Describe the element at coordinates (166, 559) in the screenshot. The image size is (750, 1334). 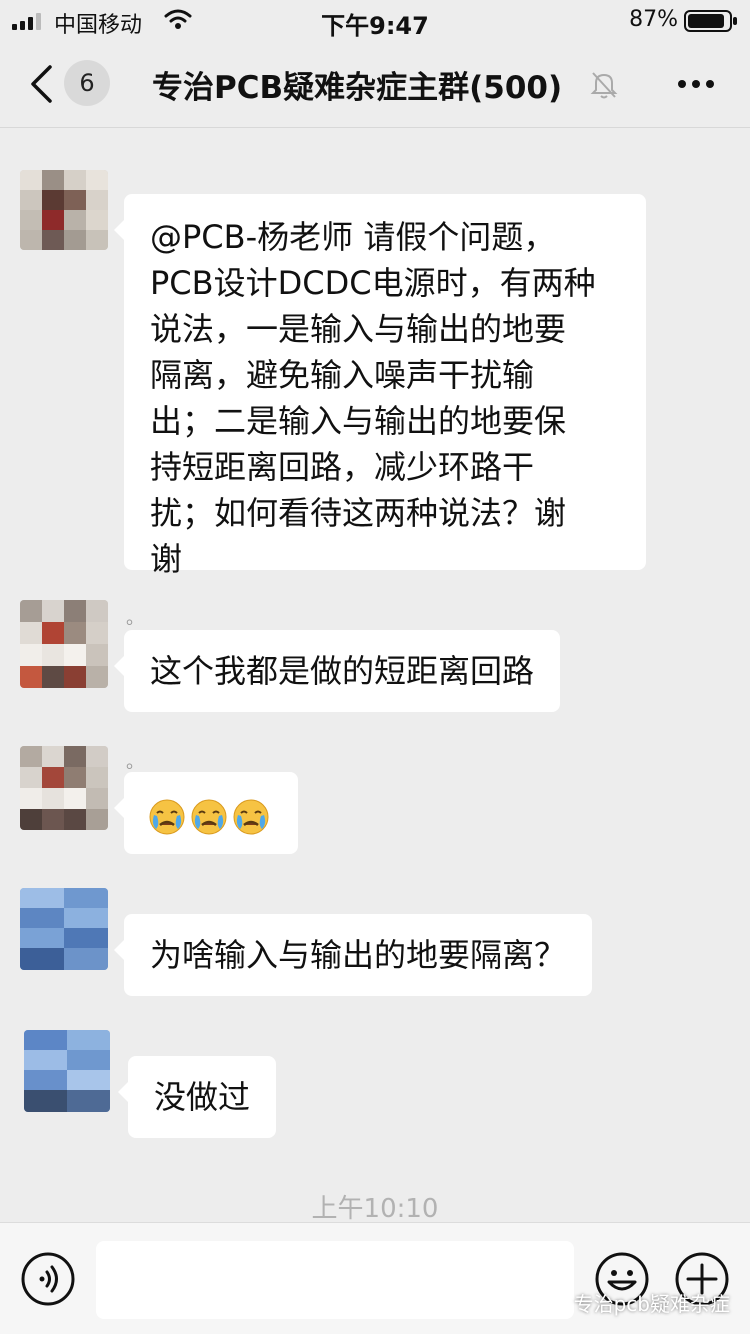
I see `message-line: 谢` at that location.